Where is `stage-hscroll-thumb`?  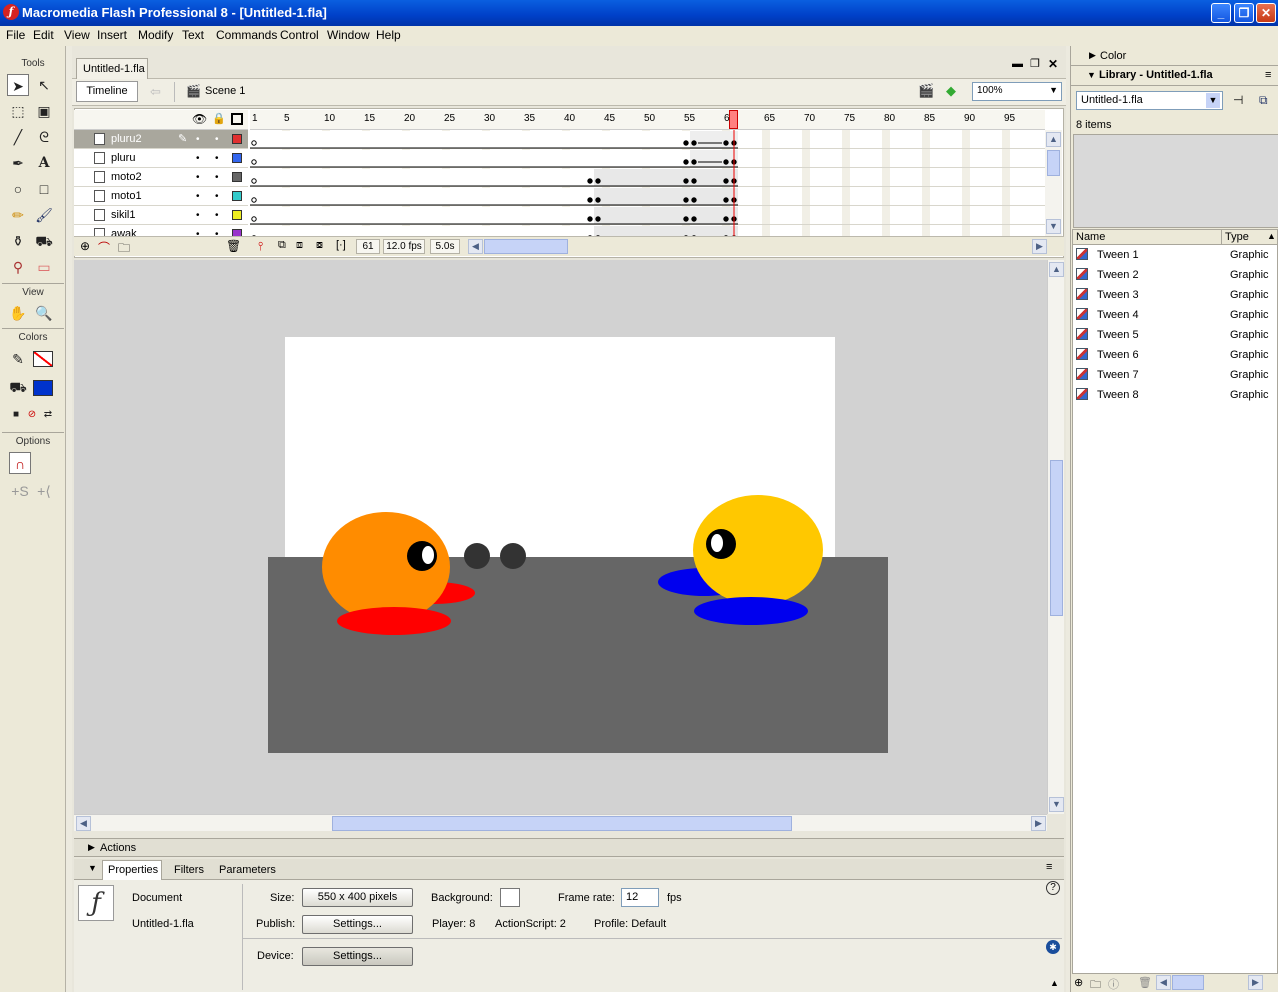
stage-hscroll-thumb is located at coordinates (562, 823).